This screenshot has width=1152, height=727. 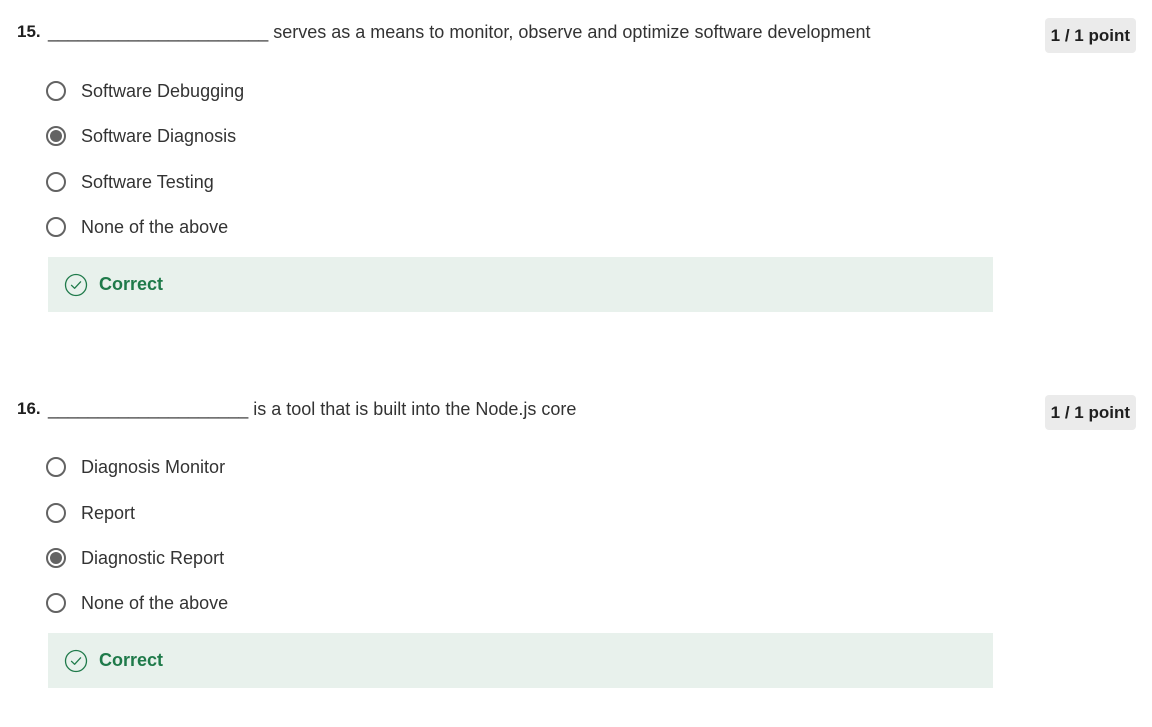 I want to click on option-diagnosis-monitor: Diagnosis Monitor, so click(x=135, y=467).